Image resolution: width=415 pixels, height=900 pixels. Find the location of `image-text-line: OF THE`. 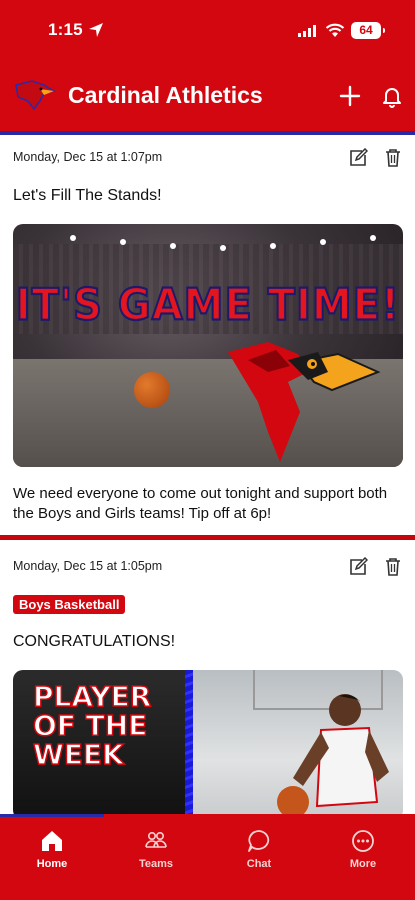

image-text-line: OF THE is located at coordinates (90, 725).